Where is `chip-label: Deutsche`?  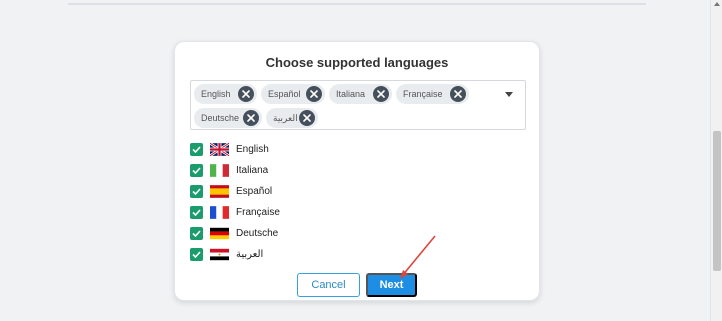 chip-label: Deutsche is located at coordinates (220, 118).